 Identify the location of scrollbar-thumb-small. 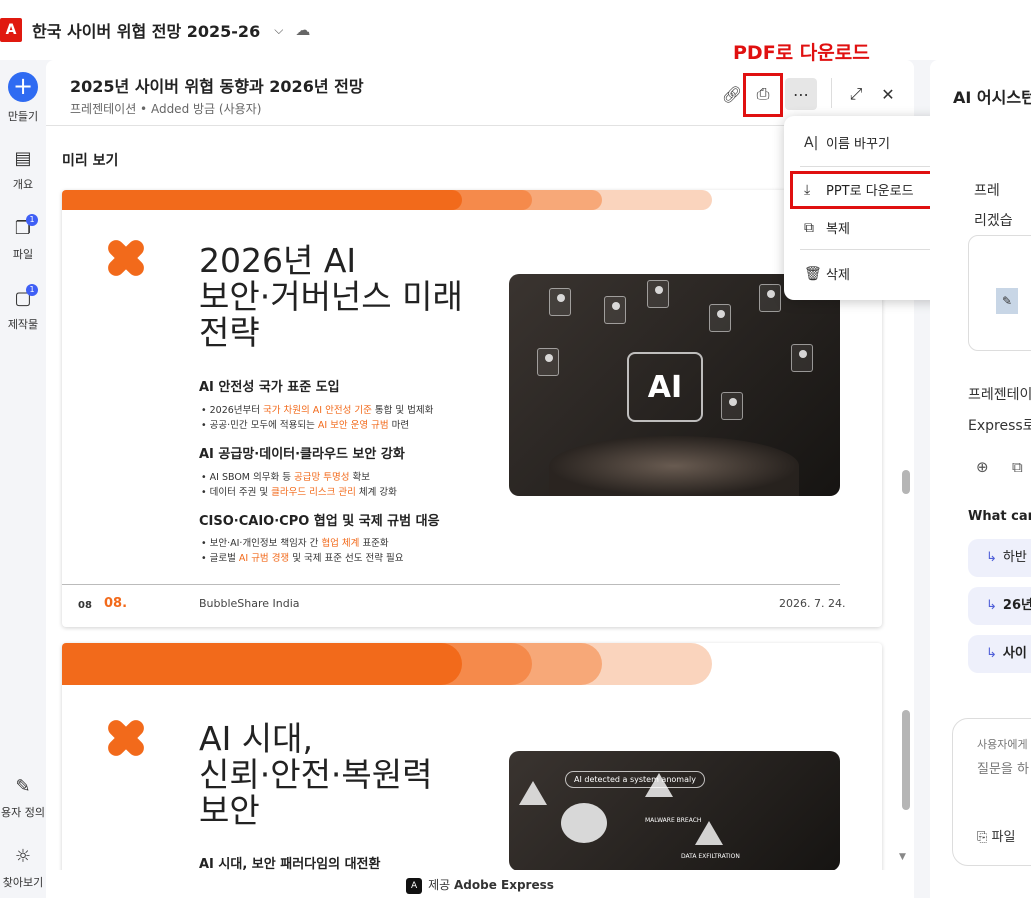
(906, 482).